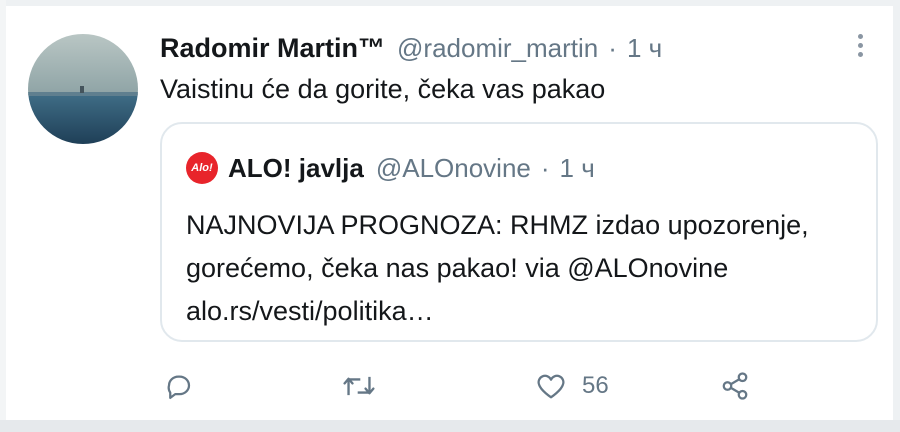 The image size is (900, 432). What do you see at coordinates (551, 386) in the screenshot?
I see `like-icon` at bounding box center [551, 386].